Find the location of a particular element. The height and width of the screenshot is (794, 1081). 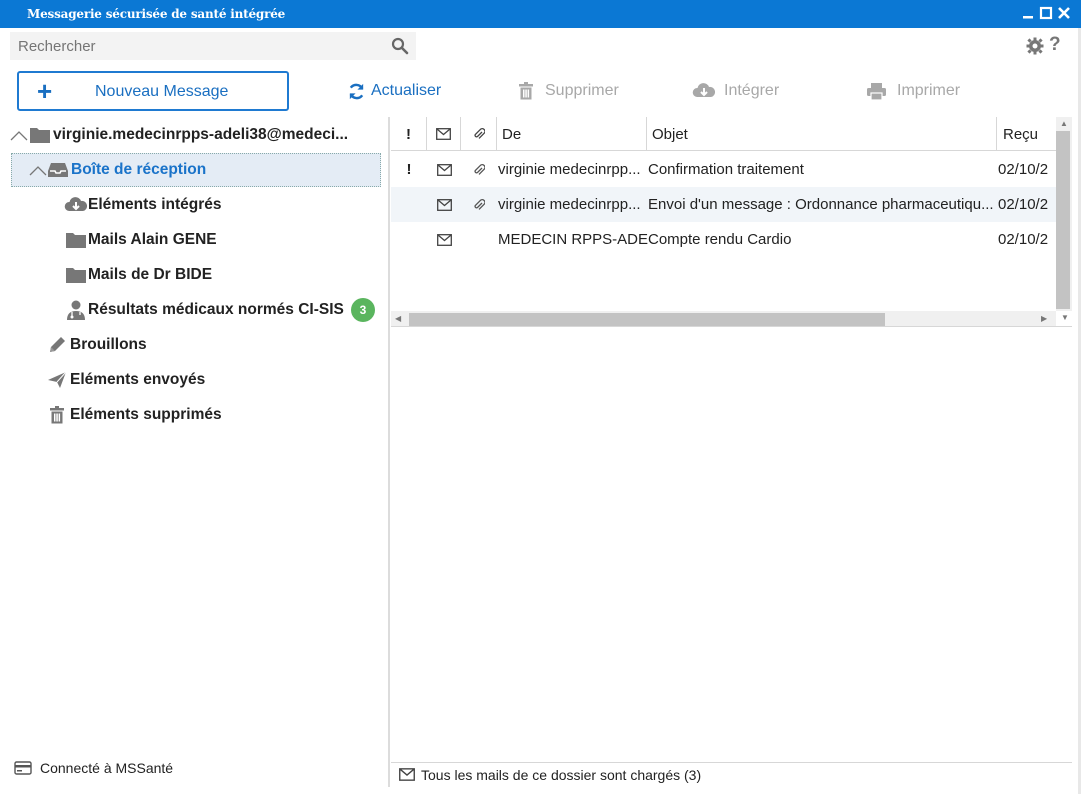

doctor-icon is located at coordinates (76, 310).